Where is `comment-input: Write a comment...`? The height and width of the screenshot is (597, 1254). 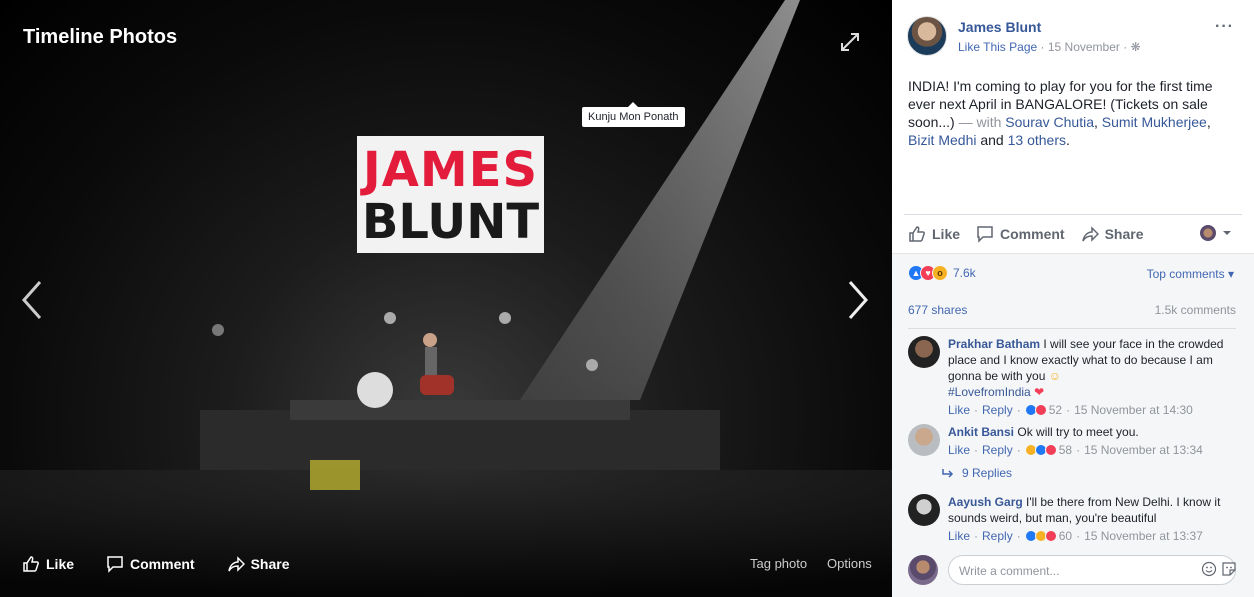
comment-input: Write a comment... is located at coordinates (1092, 570).